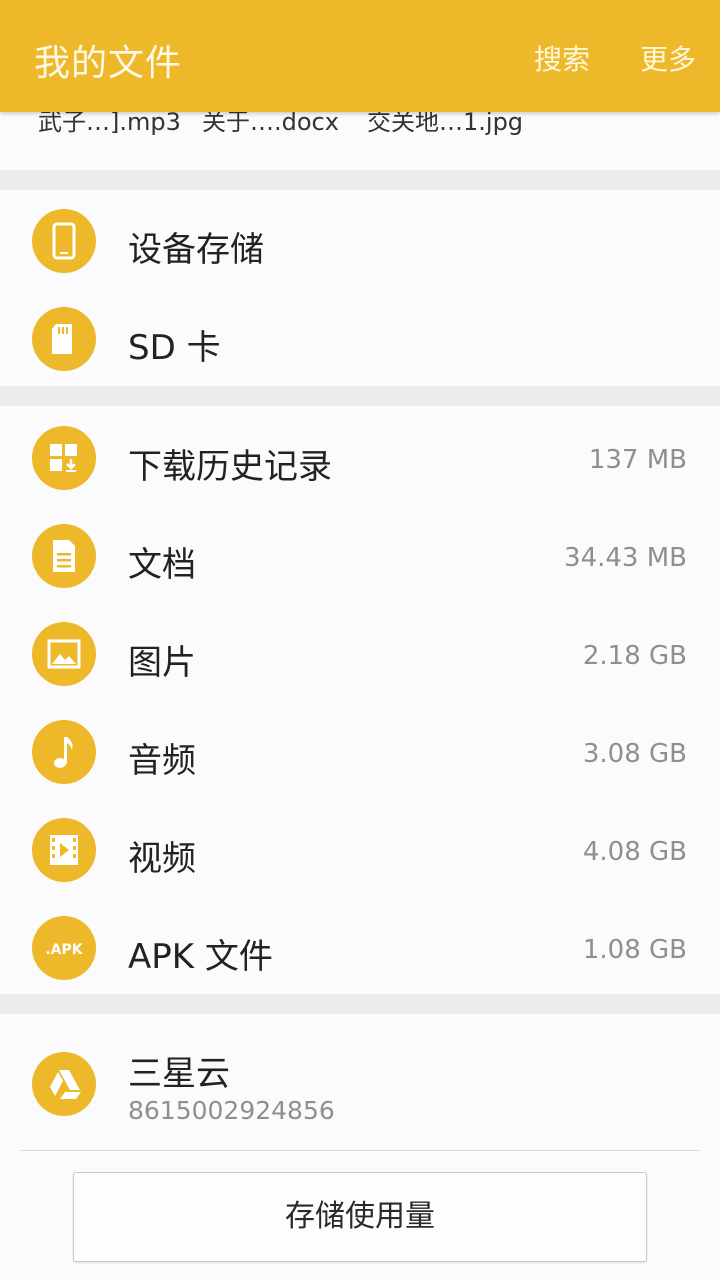 The image size is (720, 1280). What do you see at coordinates (162, 859) in the screenshot?
I see `category-label: 视频` at bounding box center [162, 859].